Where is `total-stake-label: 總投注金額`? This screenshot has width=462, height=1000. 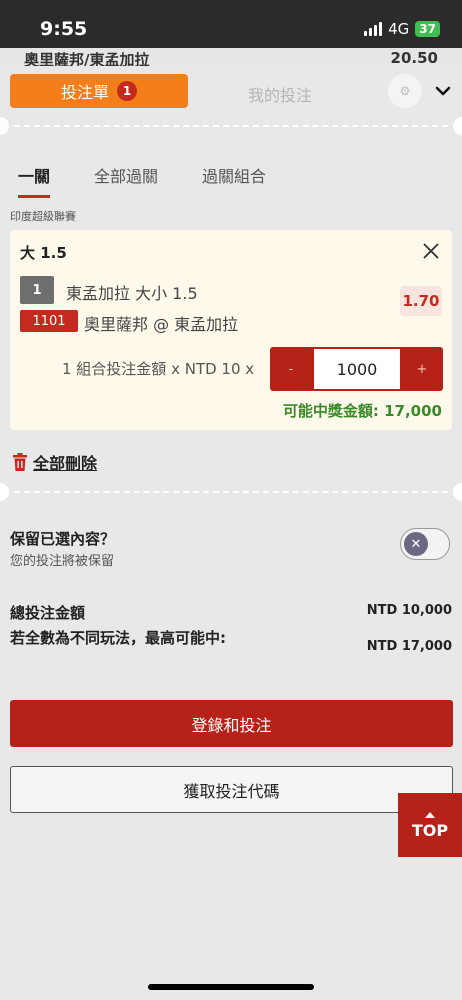 total-stake-label: 總投注金額 is located at coordinates (48, 613).